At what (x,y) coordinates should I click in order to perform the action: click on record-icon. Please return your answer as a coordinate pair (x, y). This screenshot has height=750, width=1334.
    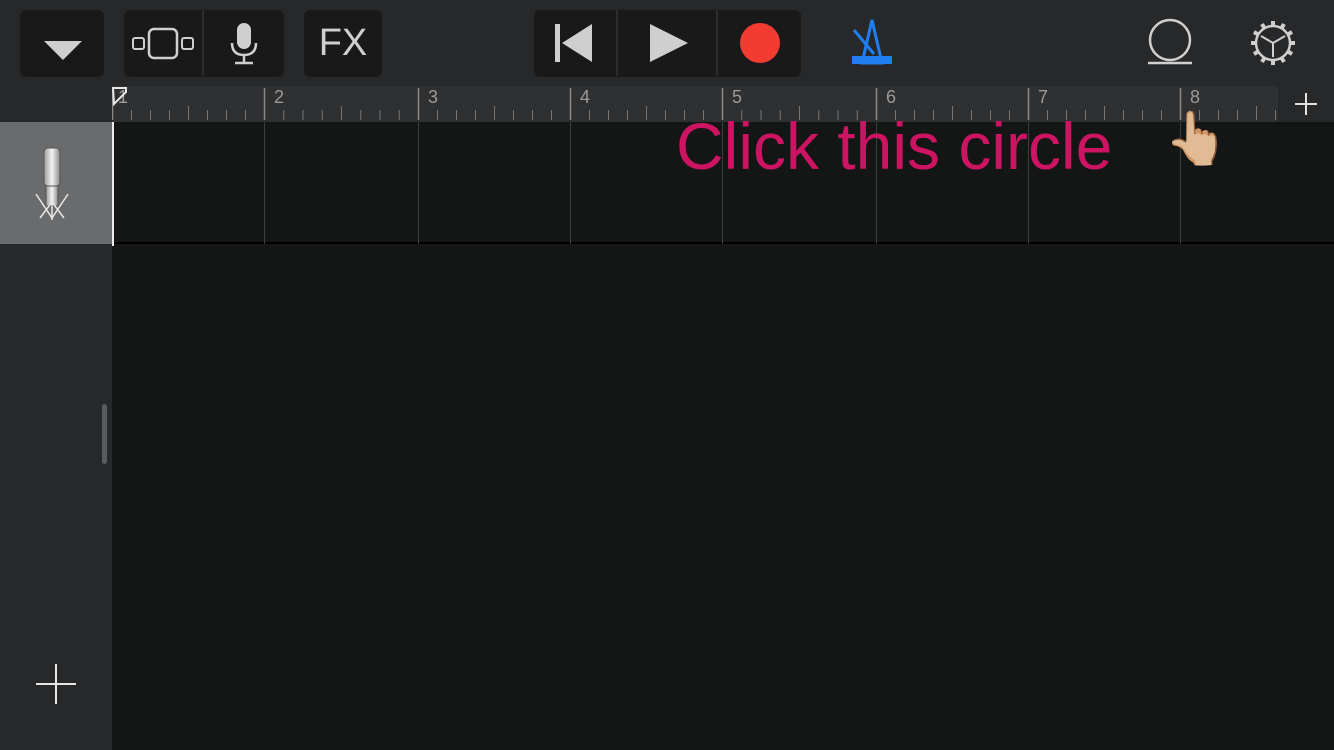
    Looking at the image, I should click on (760, 43).